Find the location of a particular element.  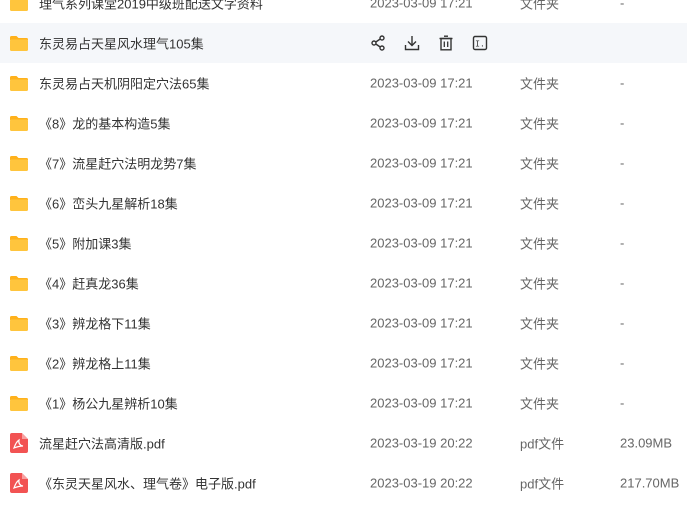

rename-icon: I. is located at coordinates (480, 43).